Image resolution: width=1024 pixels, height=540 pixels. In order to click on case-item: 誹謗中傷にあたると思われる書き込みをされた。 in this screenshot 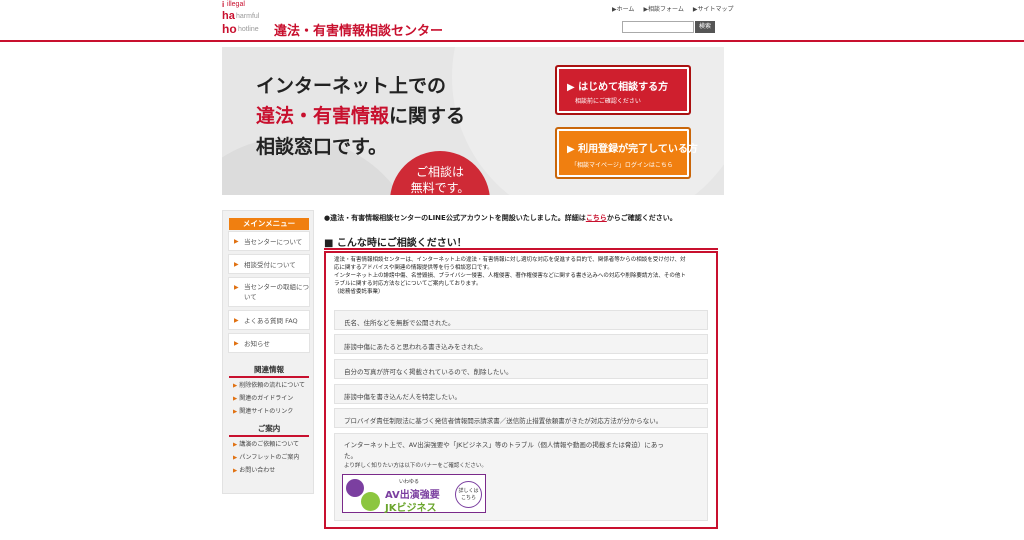, I will do `click(521, 344)`.